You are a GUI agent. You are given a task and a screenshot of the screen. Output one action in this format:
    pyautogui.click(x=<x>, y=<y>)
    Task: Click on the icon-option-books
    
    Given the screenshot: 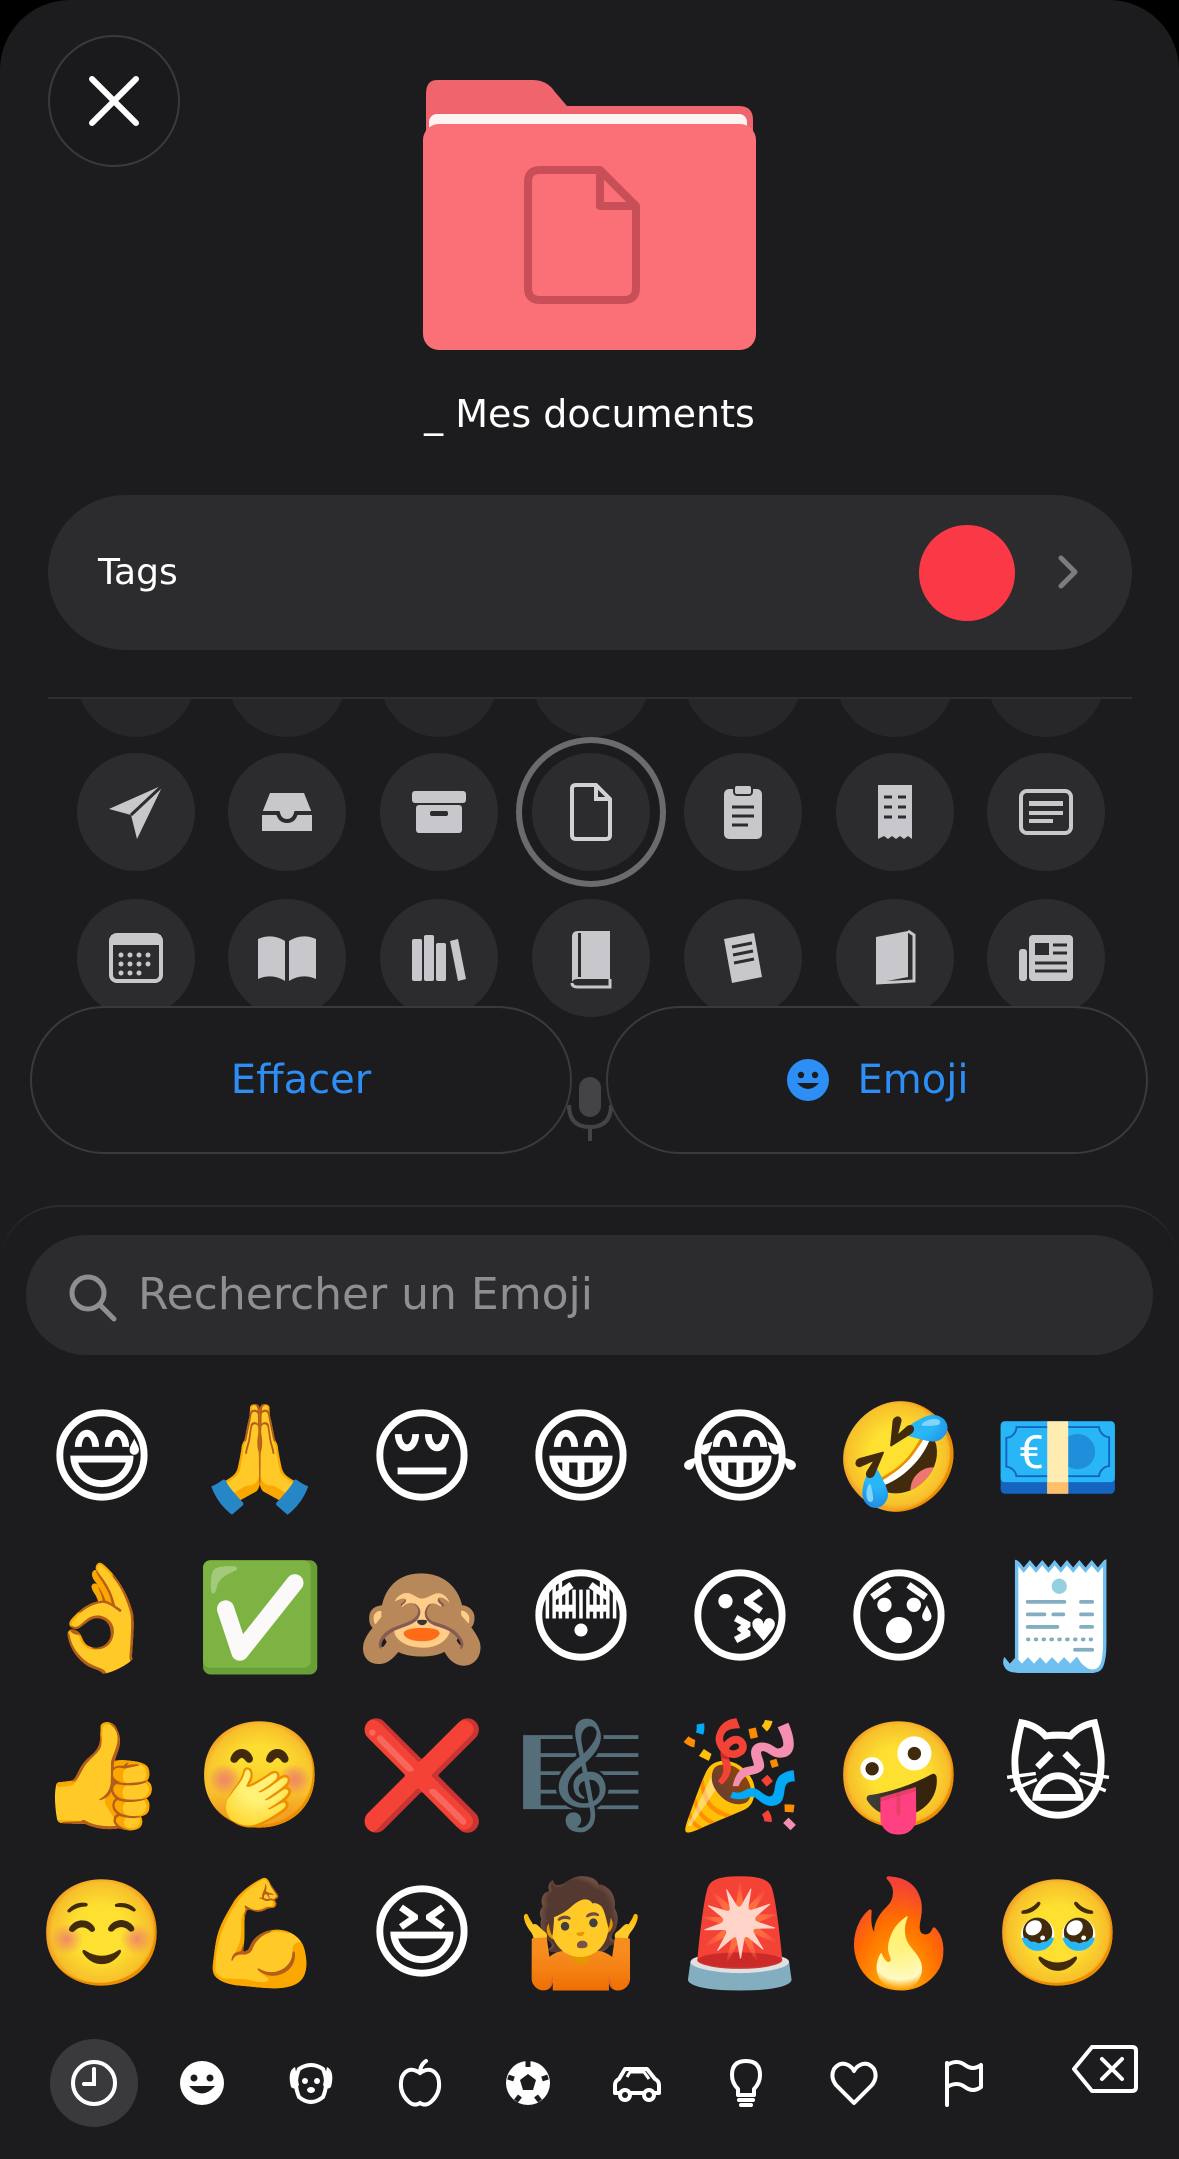 What is the action you would take?
    pyautogui.click(x=439, y=958)
    